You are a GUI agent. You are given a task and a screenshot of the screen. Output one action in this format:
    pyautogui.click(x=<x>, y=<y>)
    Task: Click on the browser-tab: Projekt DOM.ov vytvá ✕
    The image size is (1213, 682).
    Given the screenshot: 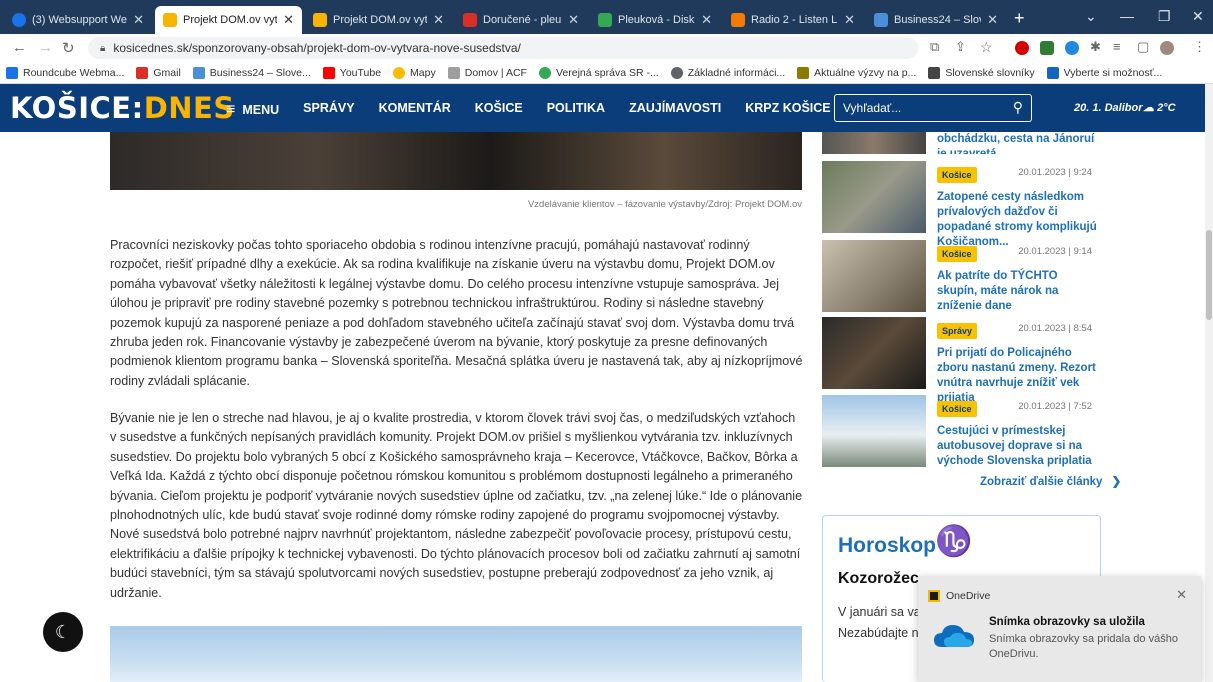 What is the action you would take?
    pyautogui.click(x=378, y=20)
    